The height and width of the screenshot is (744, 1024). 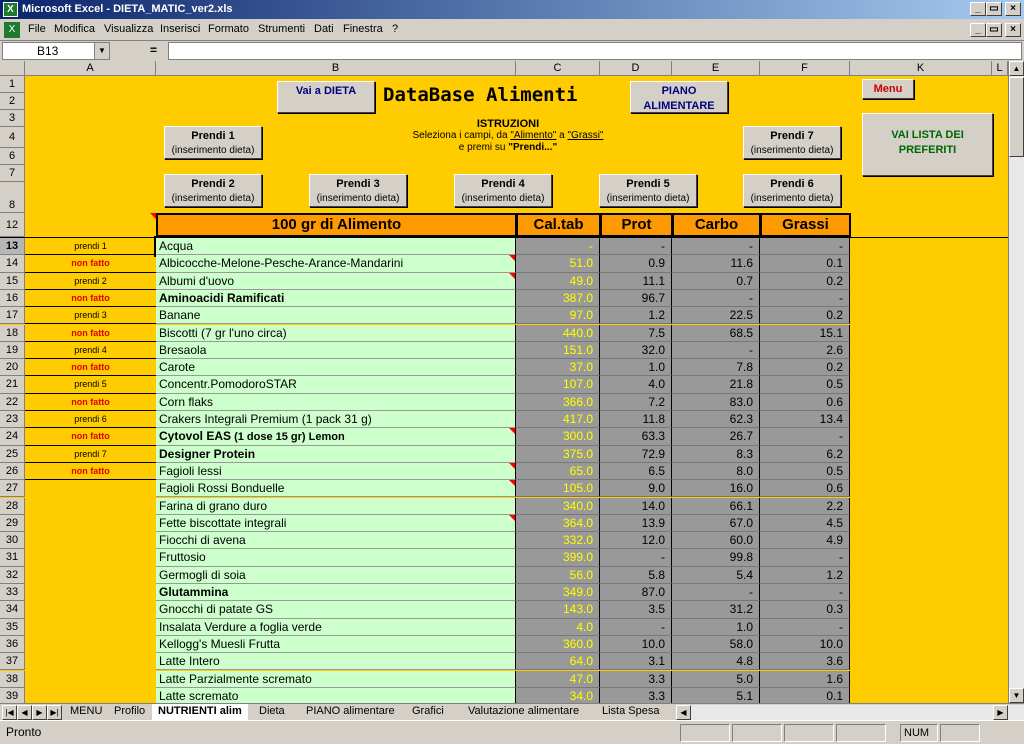 I want to click on grassi-cell: 4.9, so click(x=805, y=541).